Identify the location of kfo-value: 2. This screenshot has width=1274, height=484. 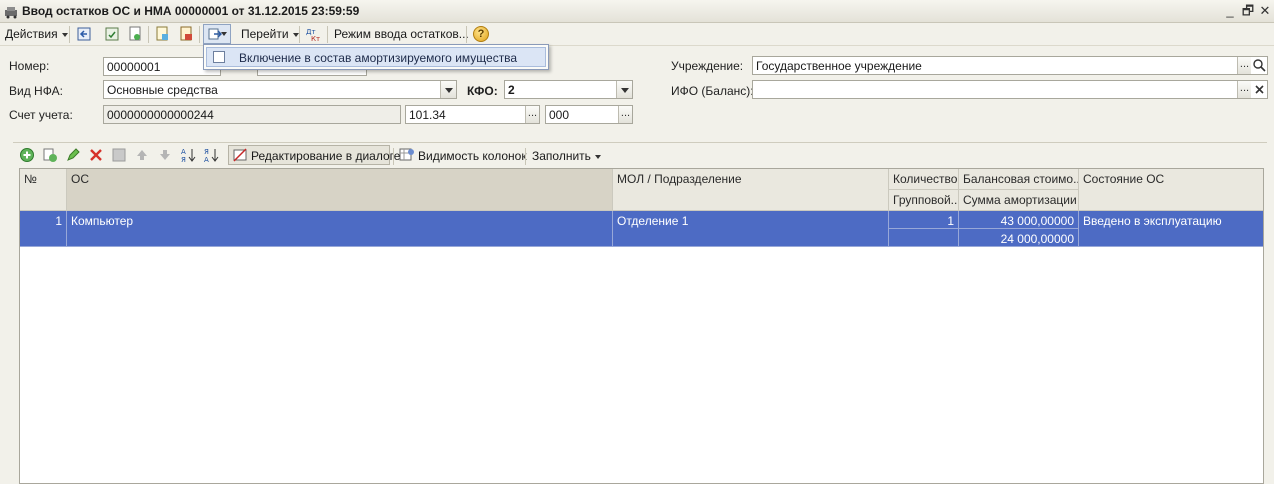
(511, 90).